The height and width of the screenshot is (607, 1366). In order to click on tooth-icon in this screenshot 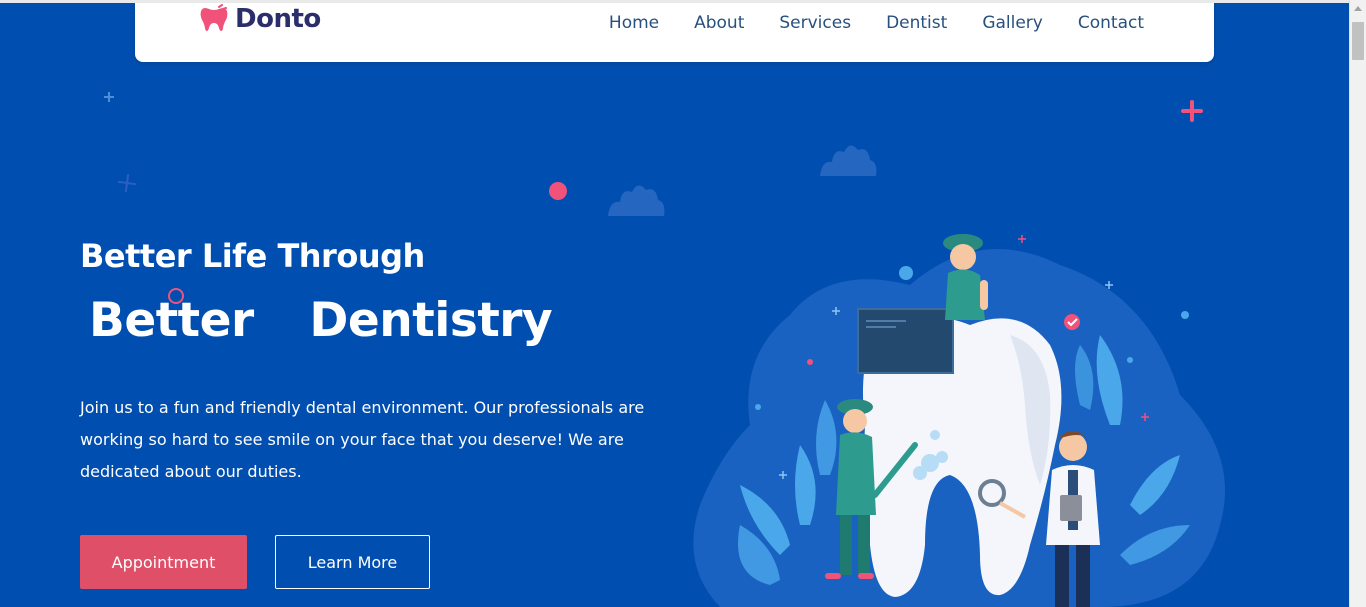, I will do `click(214, 17)`.